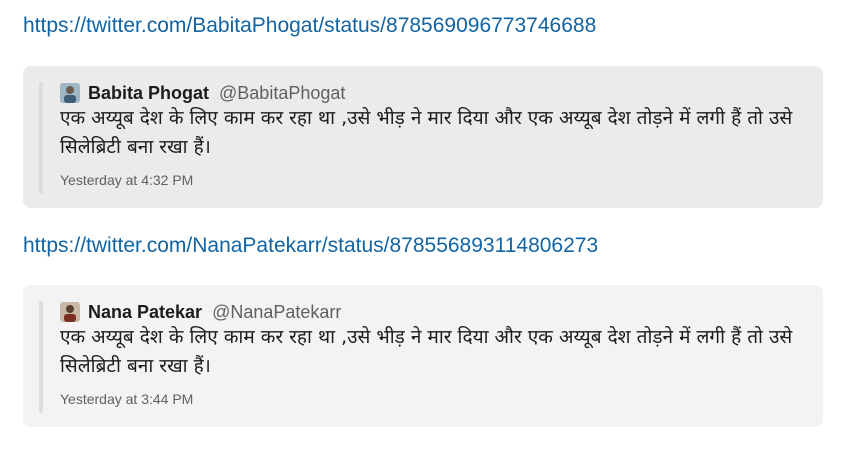 The width and height of the screenshot is (853, 456). Describe the element at coordinates (145, 312) in the screenshot. I see `author-name: Nana Patekar` at that location.